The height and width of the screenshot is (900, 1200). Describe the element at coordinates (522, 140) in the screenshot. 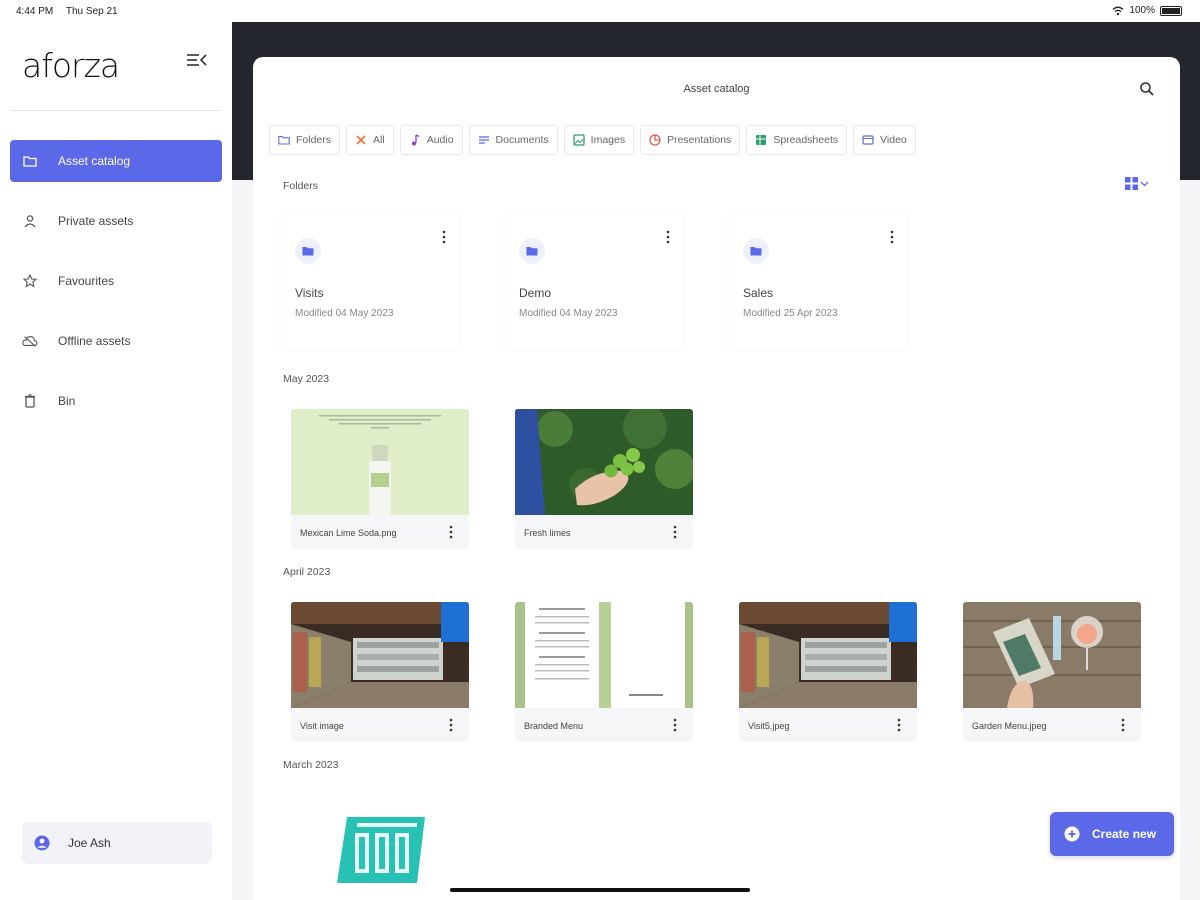

I see `filter-label: Documents` at that location.